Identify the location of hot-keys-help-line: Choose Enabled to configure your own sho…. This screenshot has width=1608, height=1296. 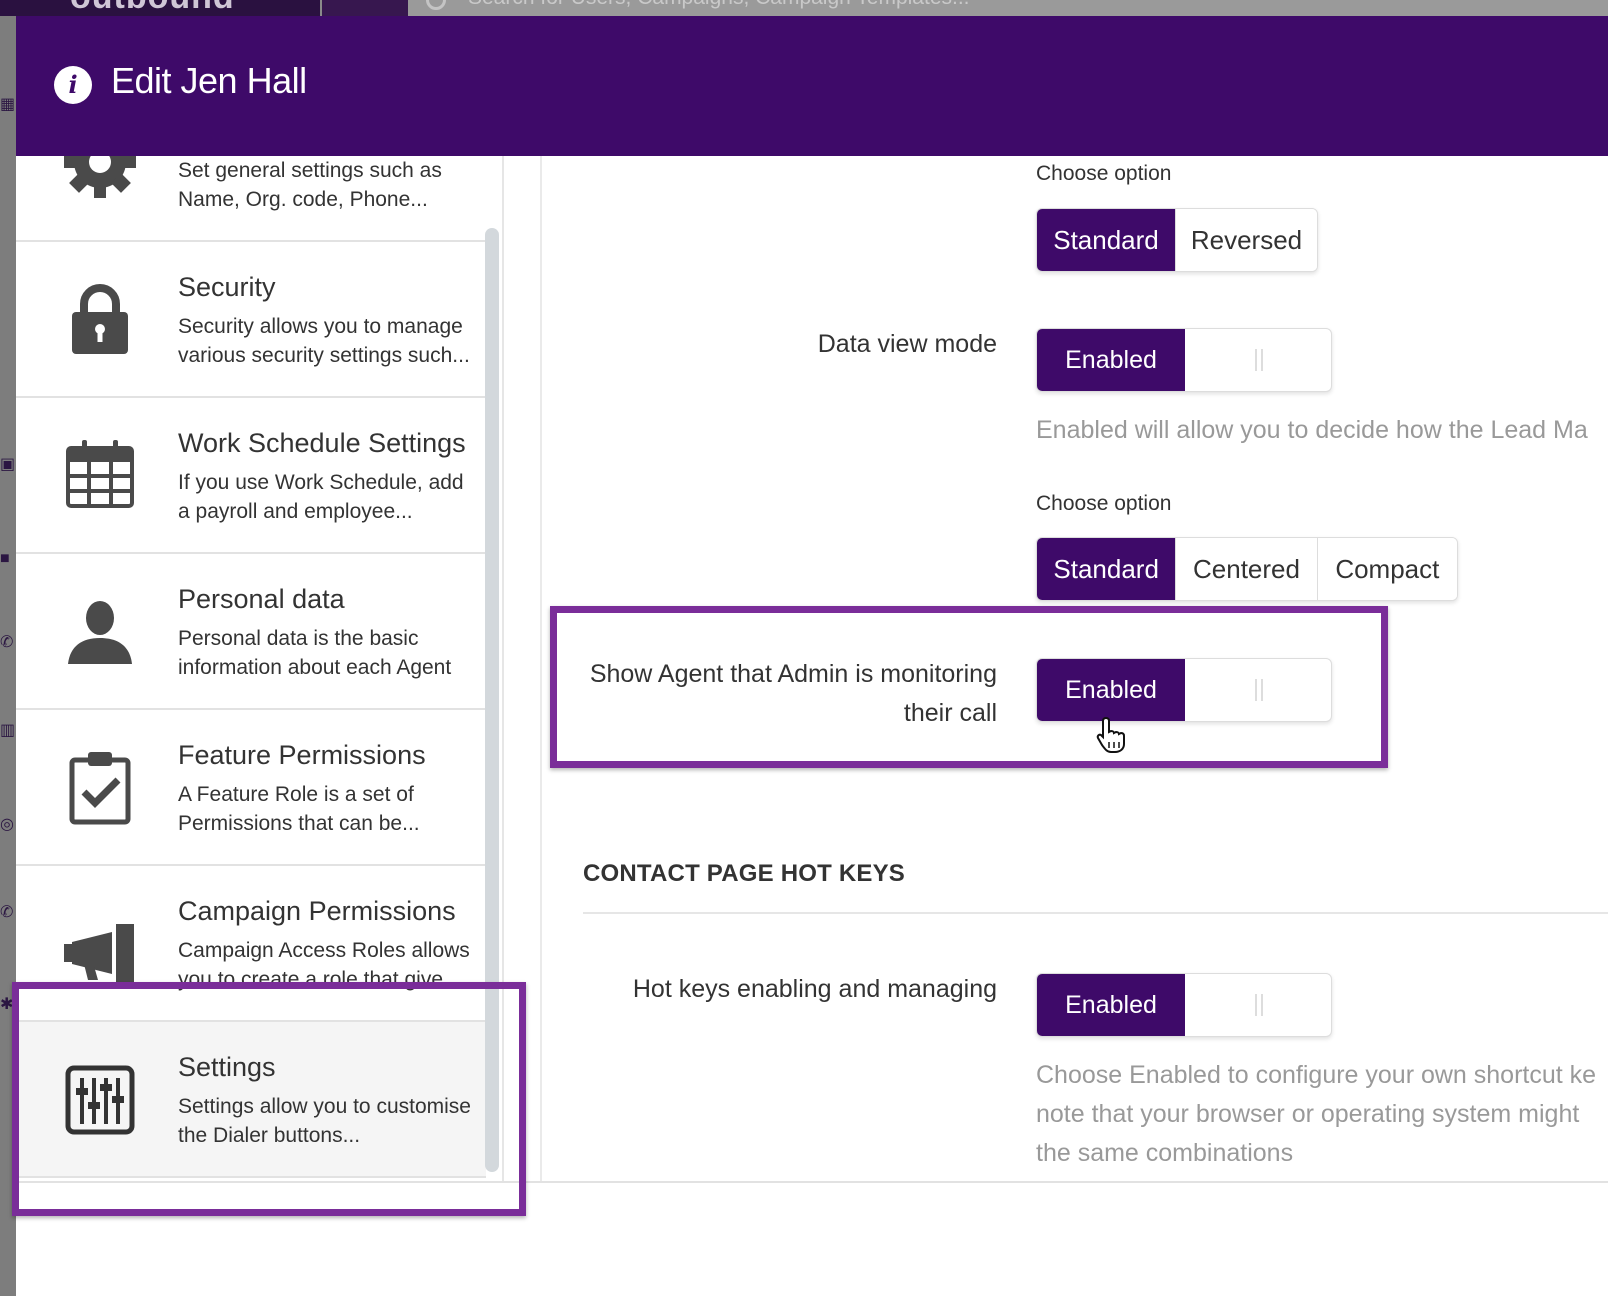
(1316, 1075).